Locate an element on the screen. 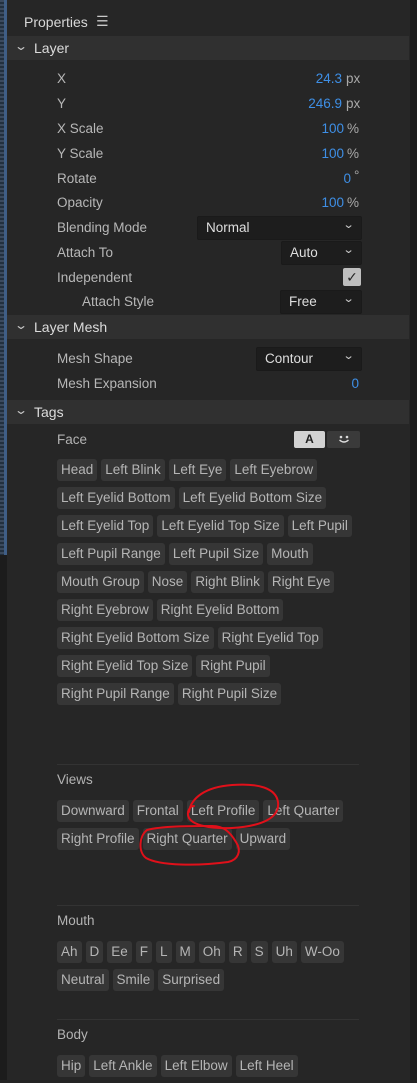 Image resolution: width=417 pixels, height=1083 pixels. tag-right-blink: Right Blink is located at coordinates (227, 582).